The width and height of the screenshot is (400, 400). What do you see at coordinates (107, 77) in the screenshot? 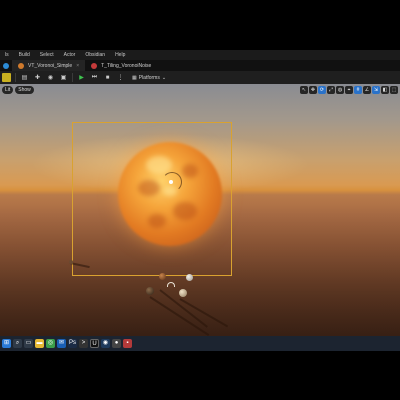
I see `stop-icon: ■` at bounding box center [107, 77].